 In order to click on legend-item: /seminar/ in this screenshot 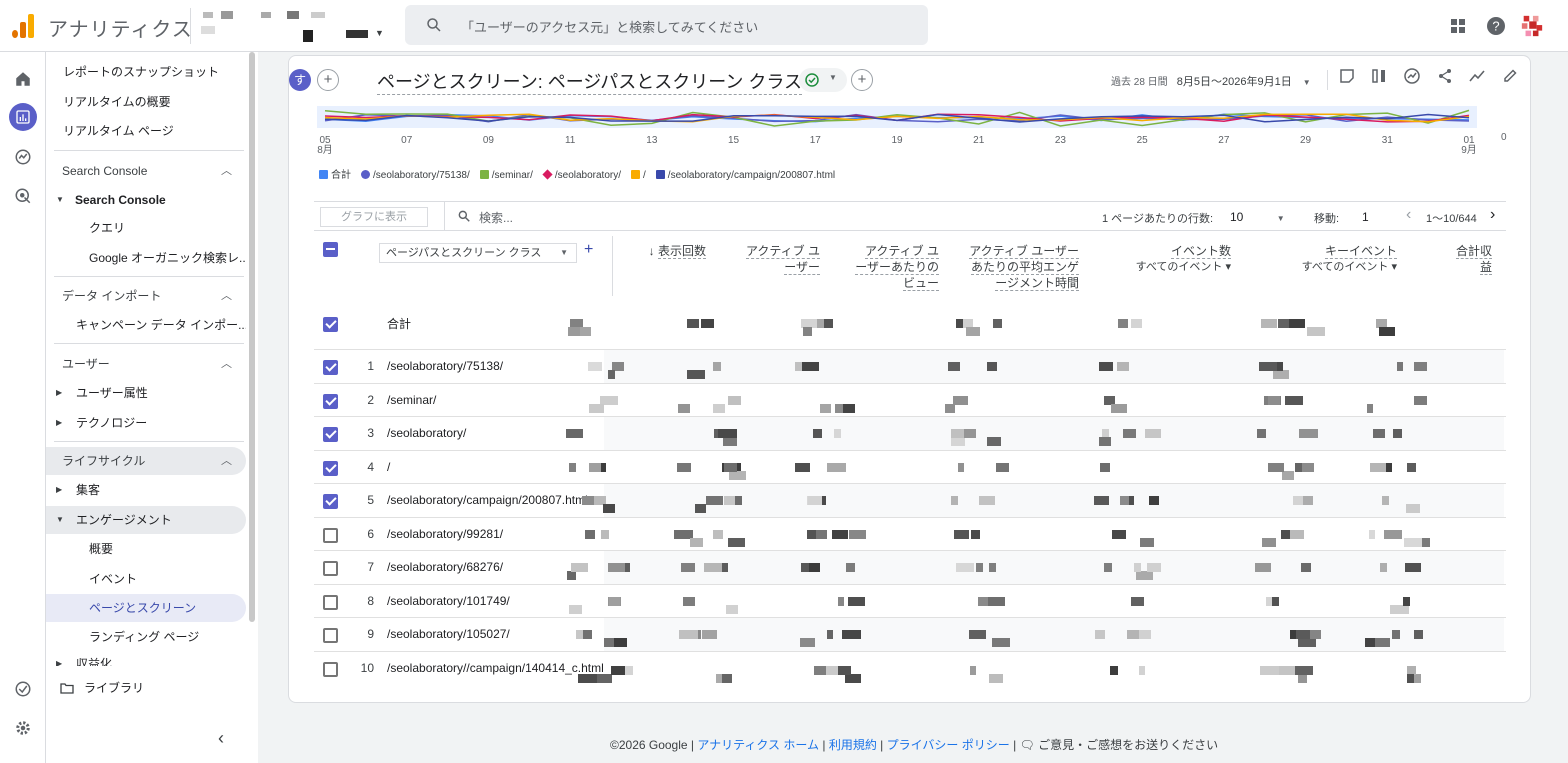, I will do `click(506, 175)`.